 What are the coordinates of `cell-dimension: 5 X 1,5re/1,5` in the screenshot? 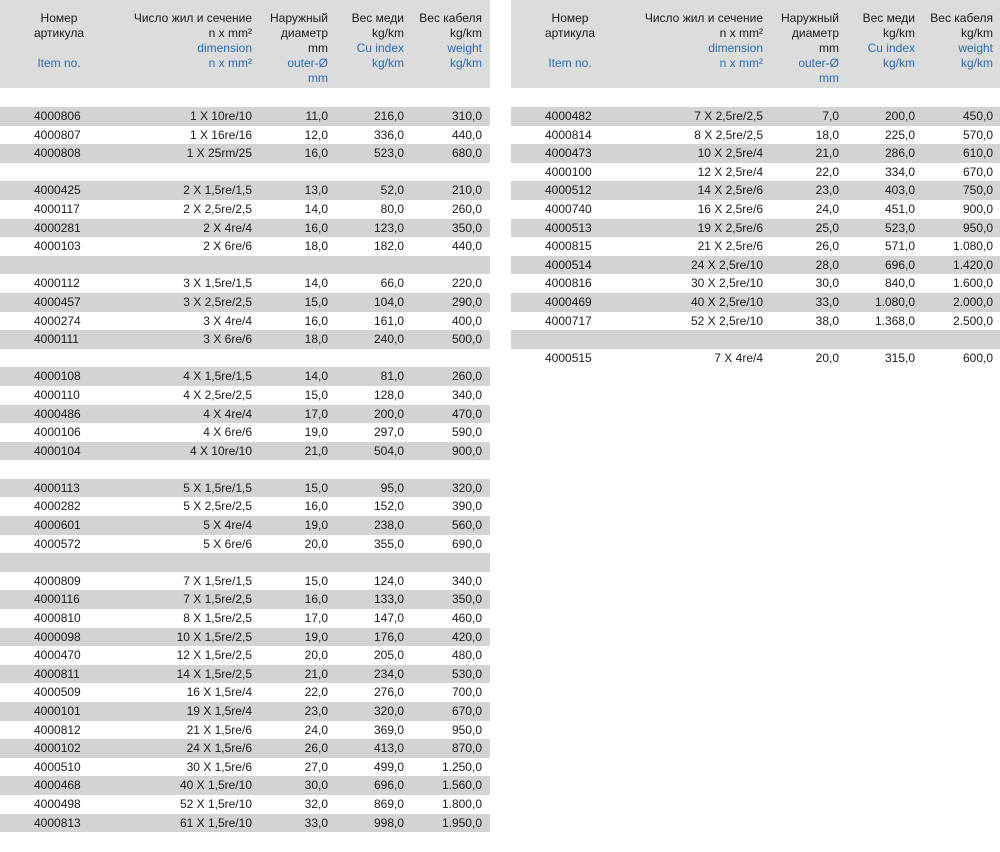 It's located at (217, 487).